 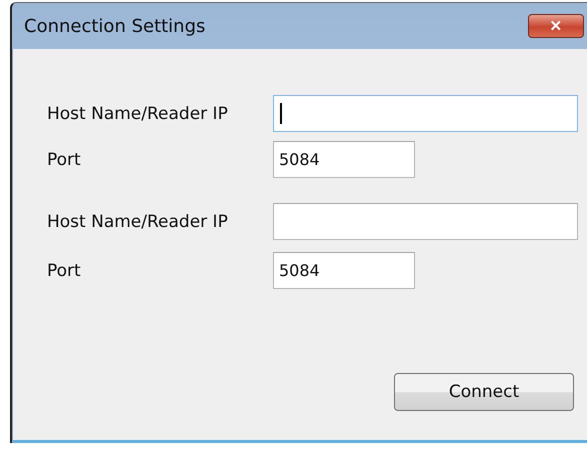 I want to click on connect-button: Connect, so click(x=484, y=392).